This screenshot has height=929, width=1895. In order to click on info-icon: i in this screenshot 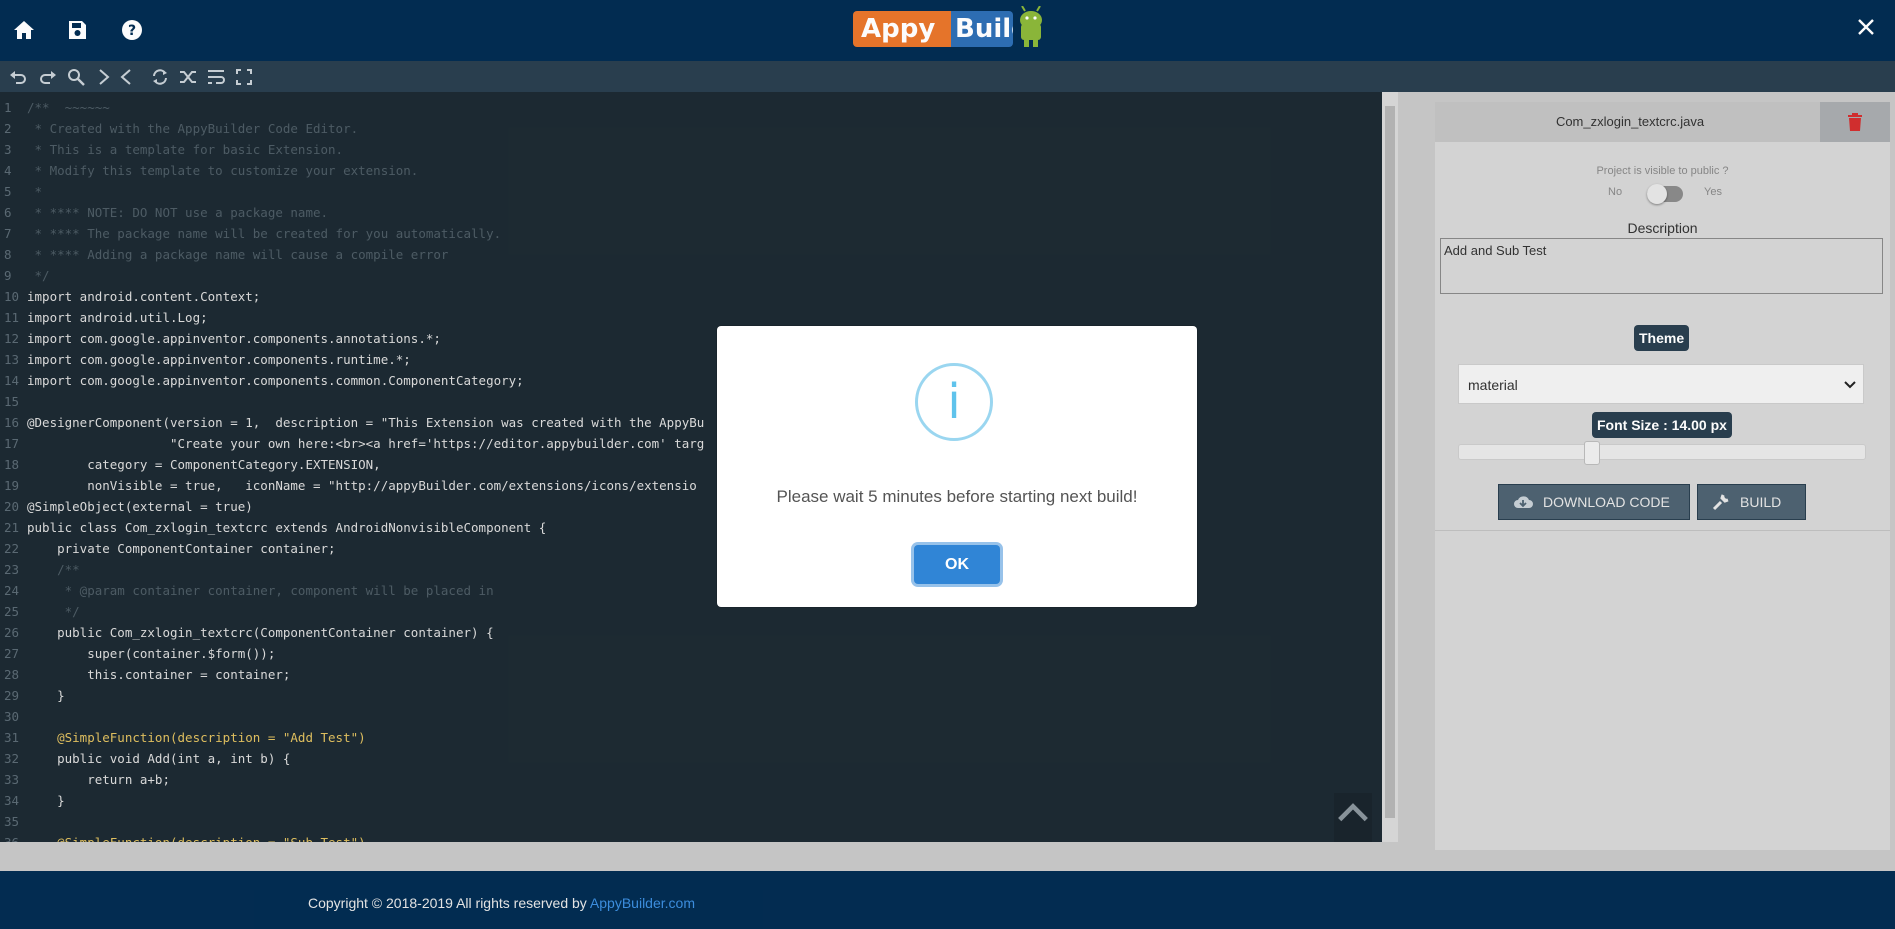, I will do `click(954, 402)`.